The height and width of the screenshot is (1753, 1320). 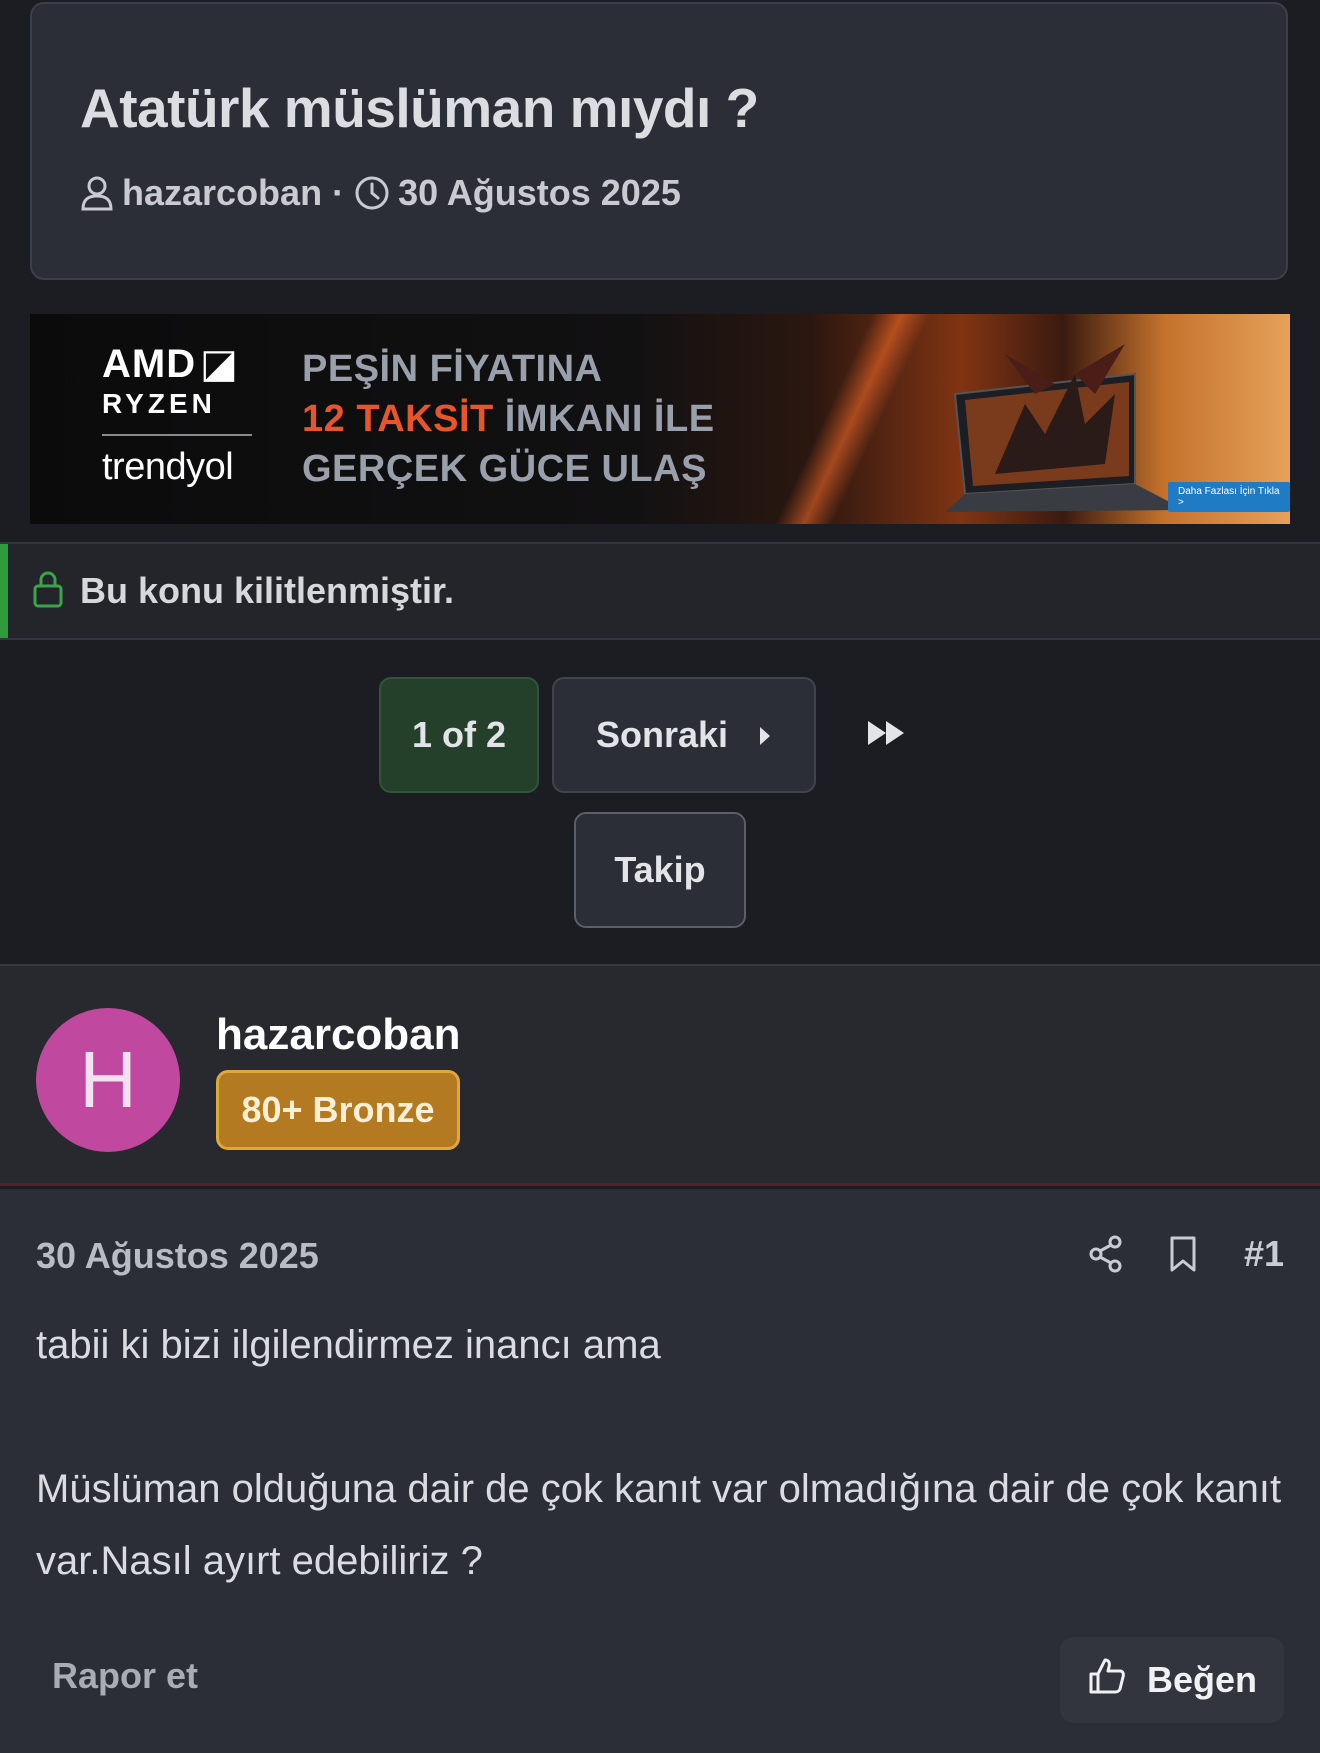 I want to click on pagination: 1 of 2 Sonraki, so click(x=660, y=736).